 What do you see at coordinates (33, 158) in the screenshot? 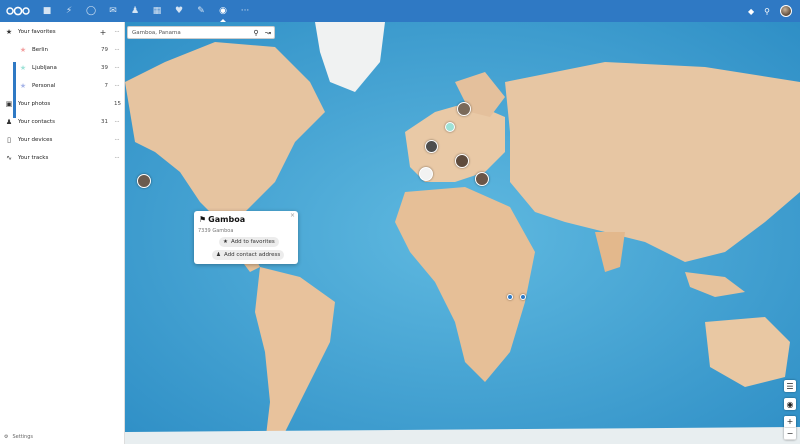
I see `sidebar-item-label: Your tracks` at bounding box center [33, 158].